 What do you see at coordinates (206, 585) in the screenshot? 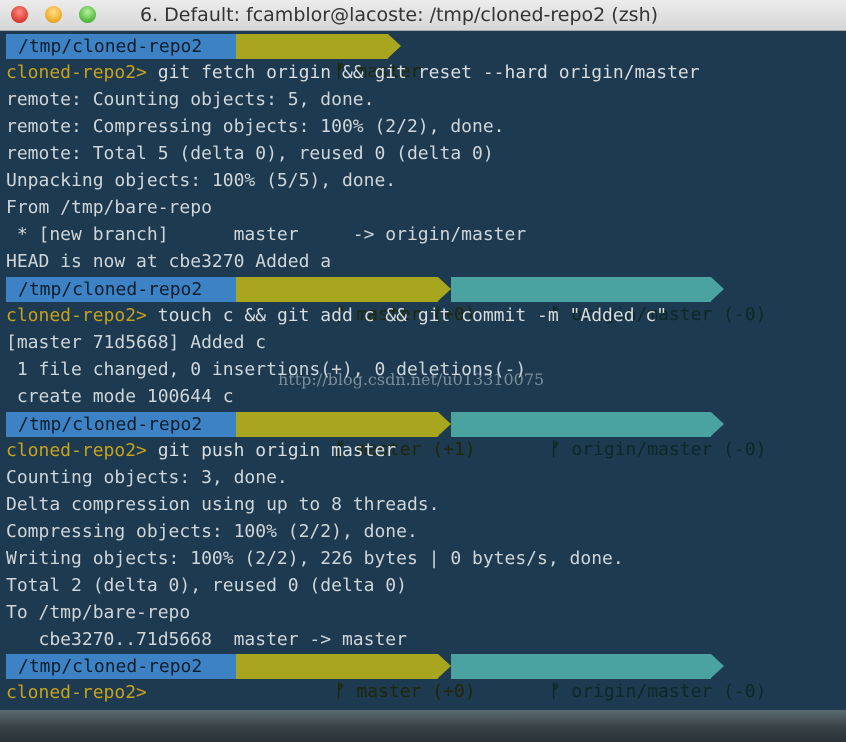
I see `output-line: Total 2 (delta 0), reused 0 (delta 0)` at bounding box center [206, 585].